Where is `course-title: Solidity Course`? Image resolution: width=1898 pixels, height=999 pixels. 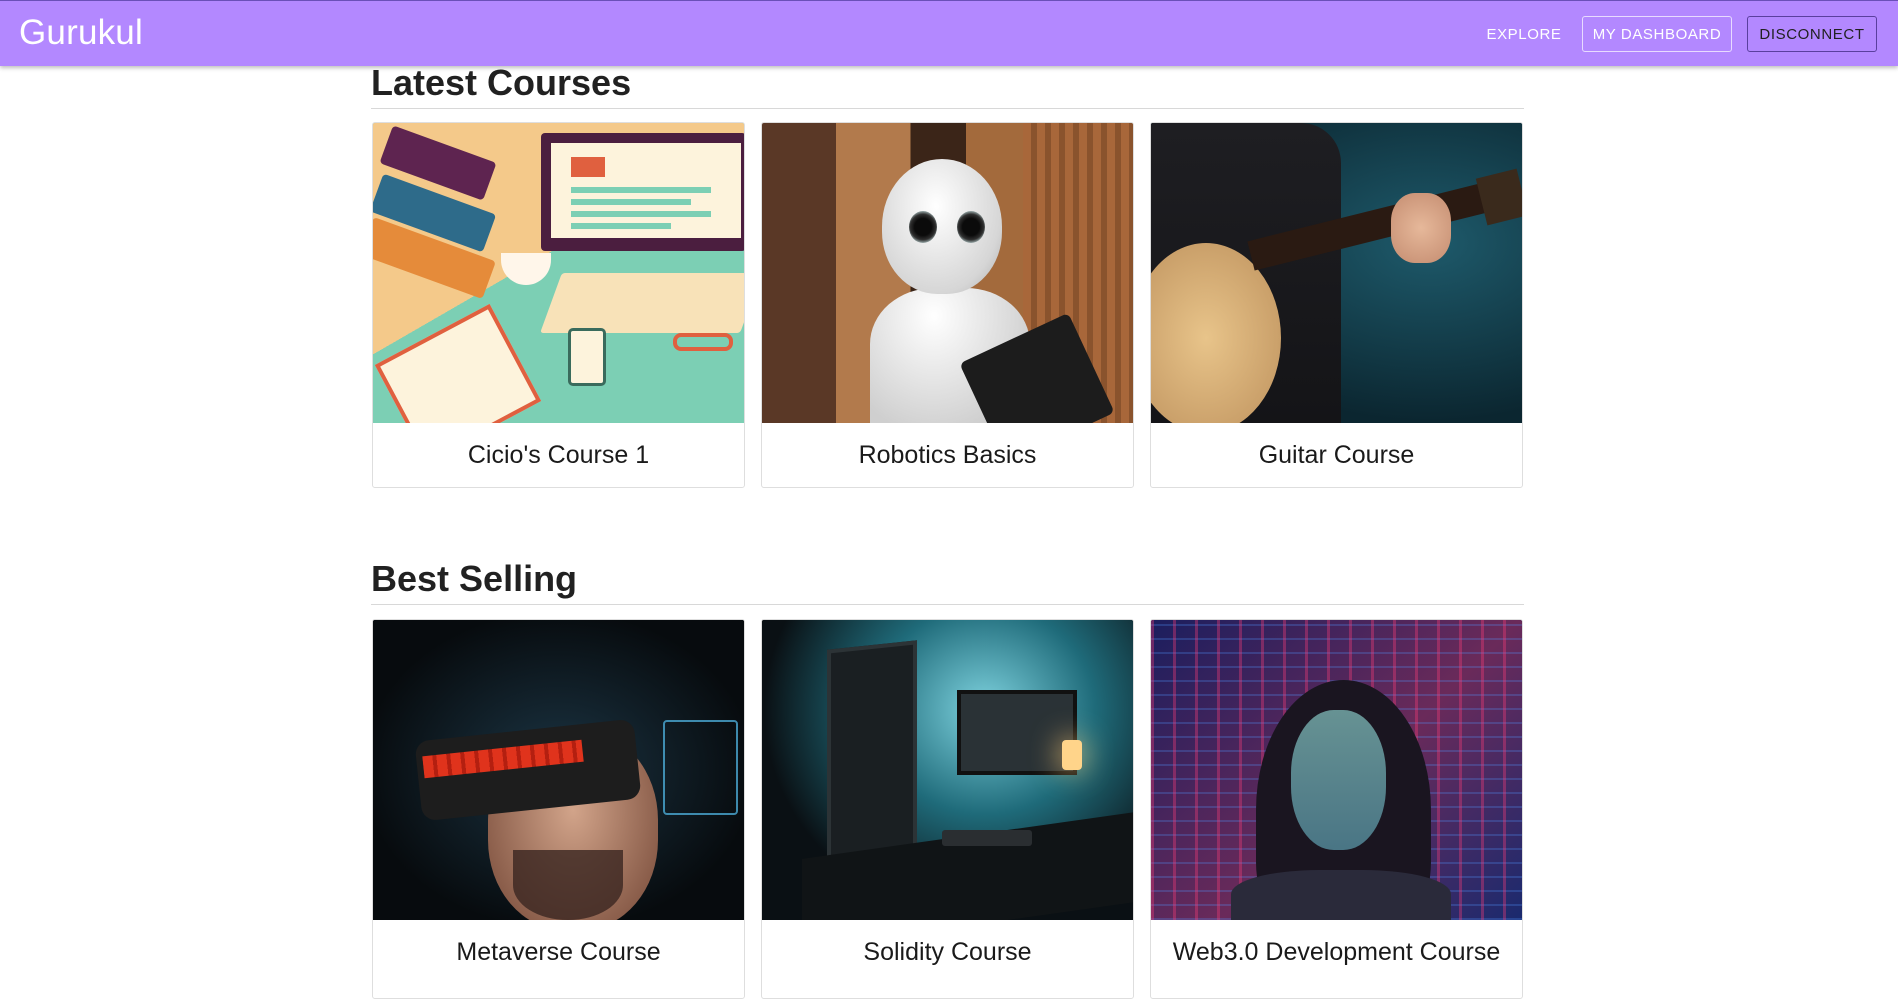
course-title: Solidity Course is located at coordinates (947, 952).